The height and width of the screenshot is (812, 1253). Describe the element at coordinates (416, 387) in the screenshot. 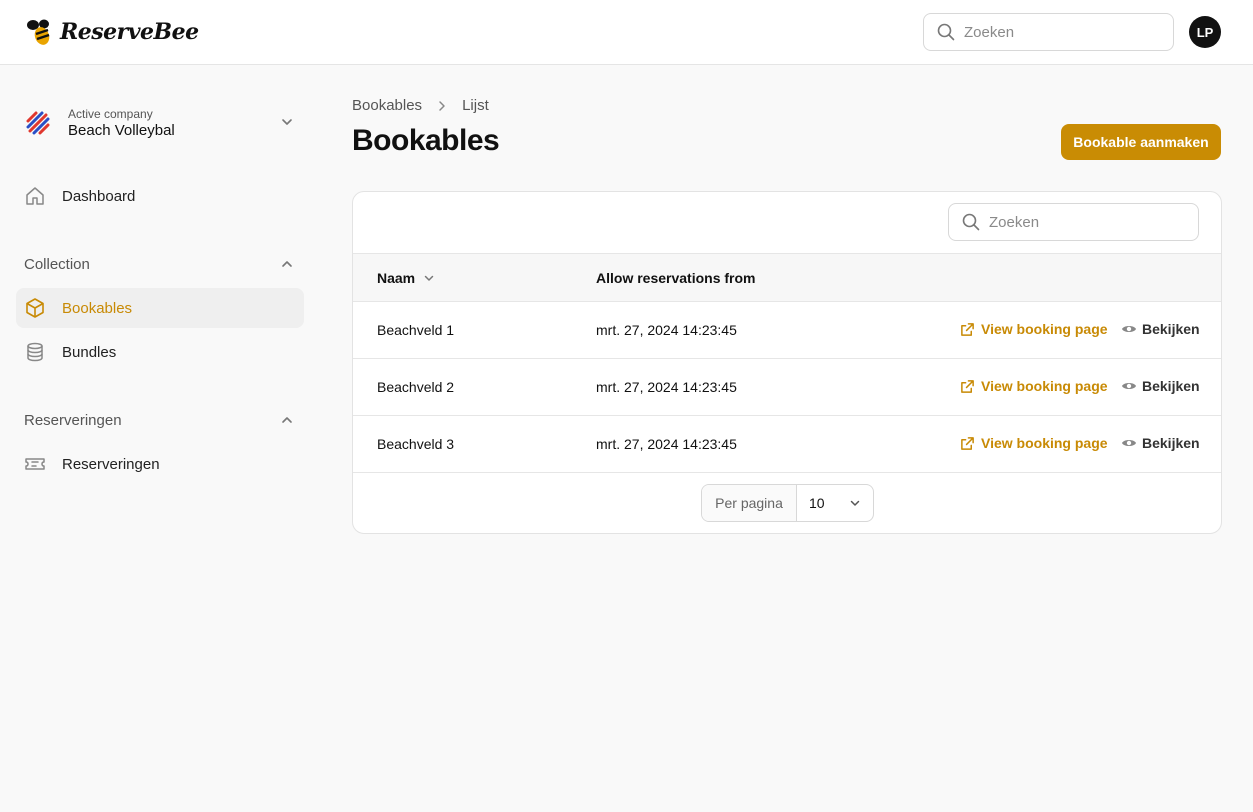

I see `cell-name: Beachveld 2` at that location.